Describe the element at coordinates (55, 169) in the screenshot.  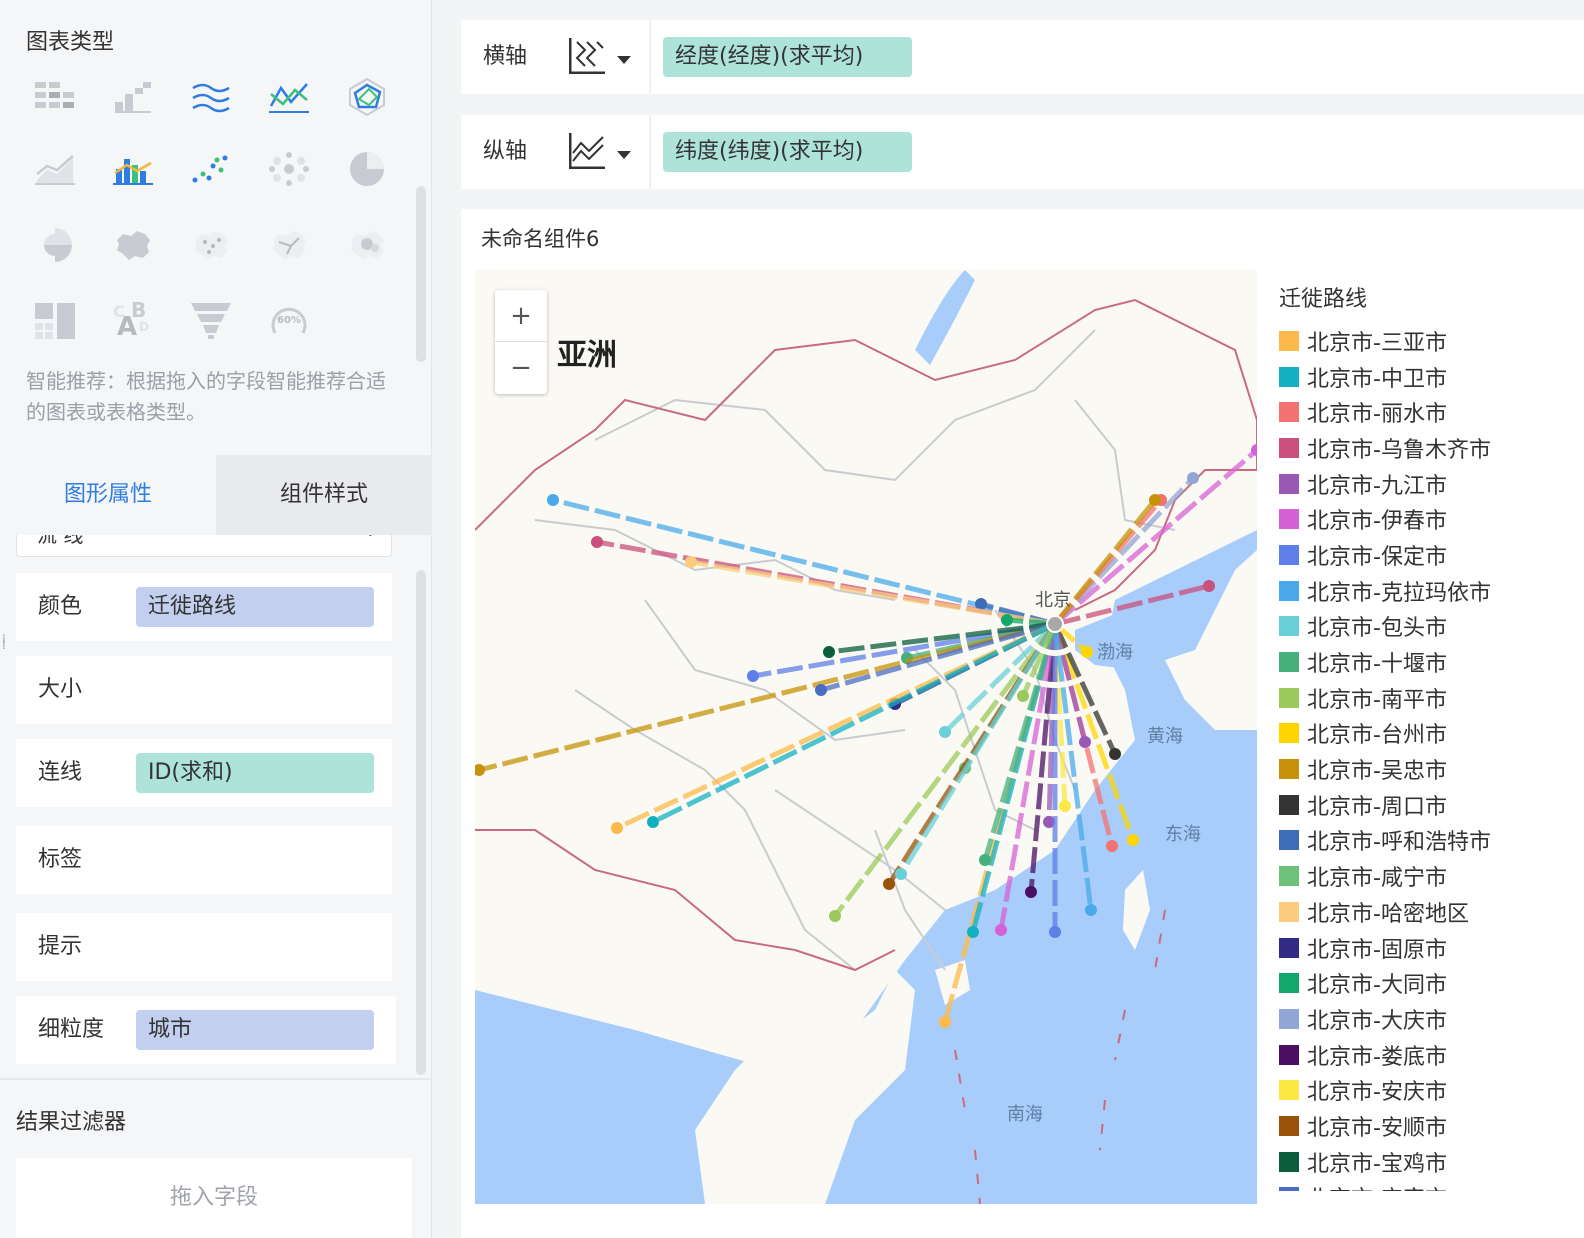
I see `area-chart-icon` at that location.